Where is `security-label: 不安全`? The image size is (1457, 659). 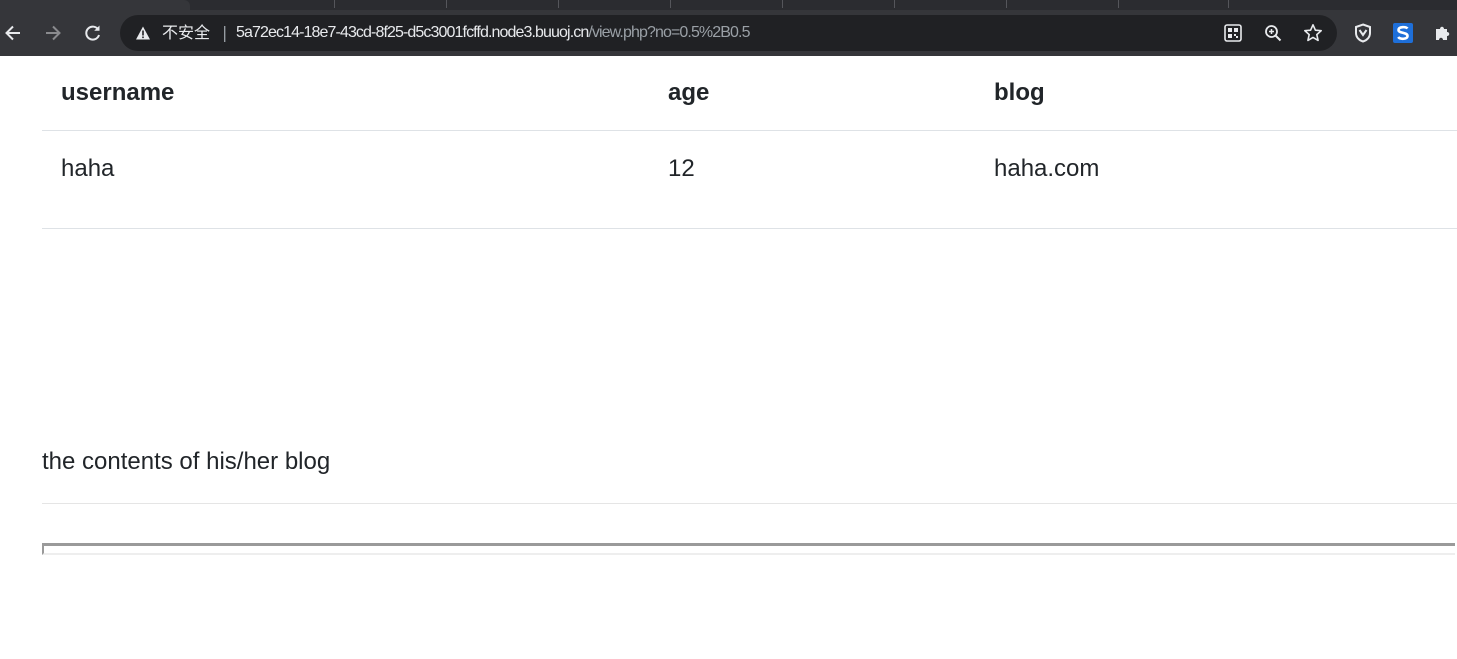 security-label: 不安全 is located at coordinates (186, 33).